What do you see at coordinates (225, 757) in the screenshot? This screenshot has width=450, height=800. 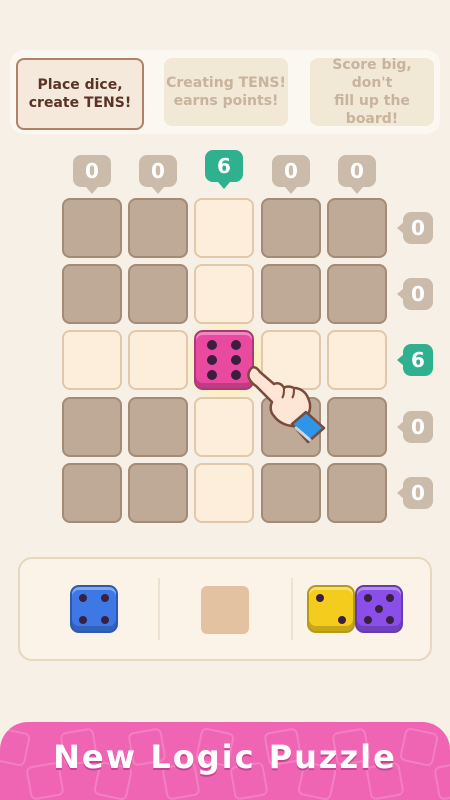 I see `banner-title: New Logic Puzzle` at bounding box center [225, 757].